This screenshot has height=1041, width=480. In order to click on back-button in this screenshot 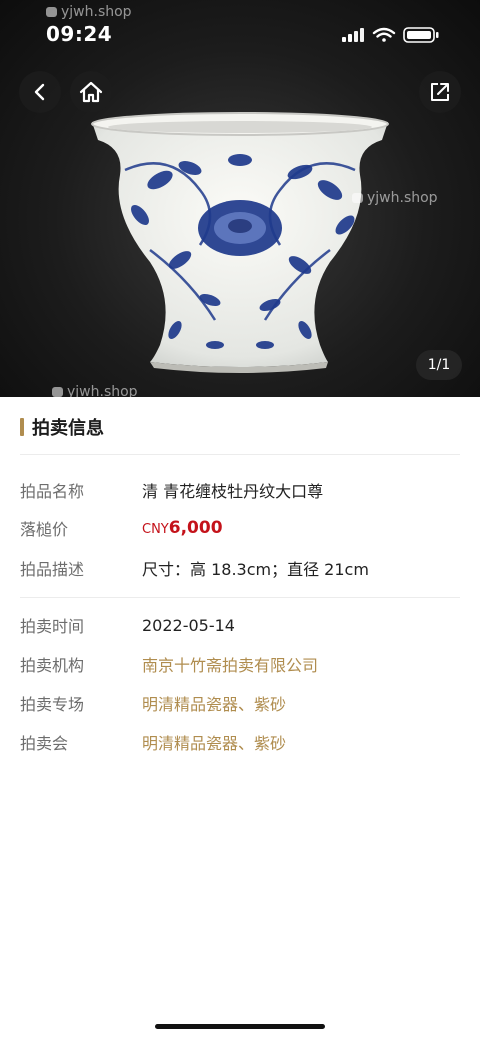, I will do `click(40, 92)`.